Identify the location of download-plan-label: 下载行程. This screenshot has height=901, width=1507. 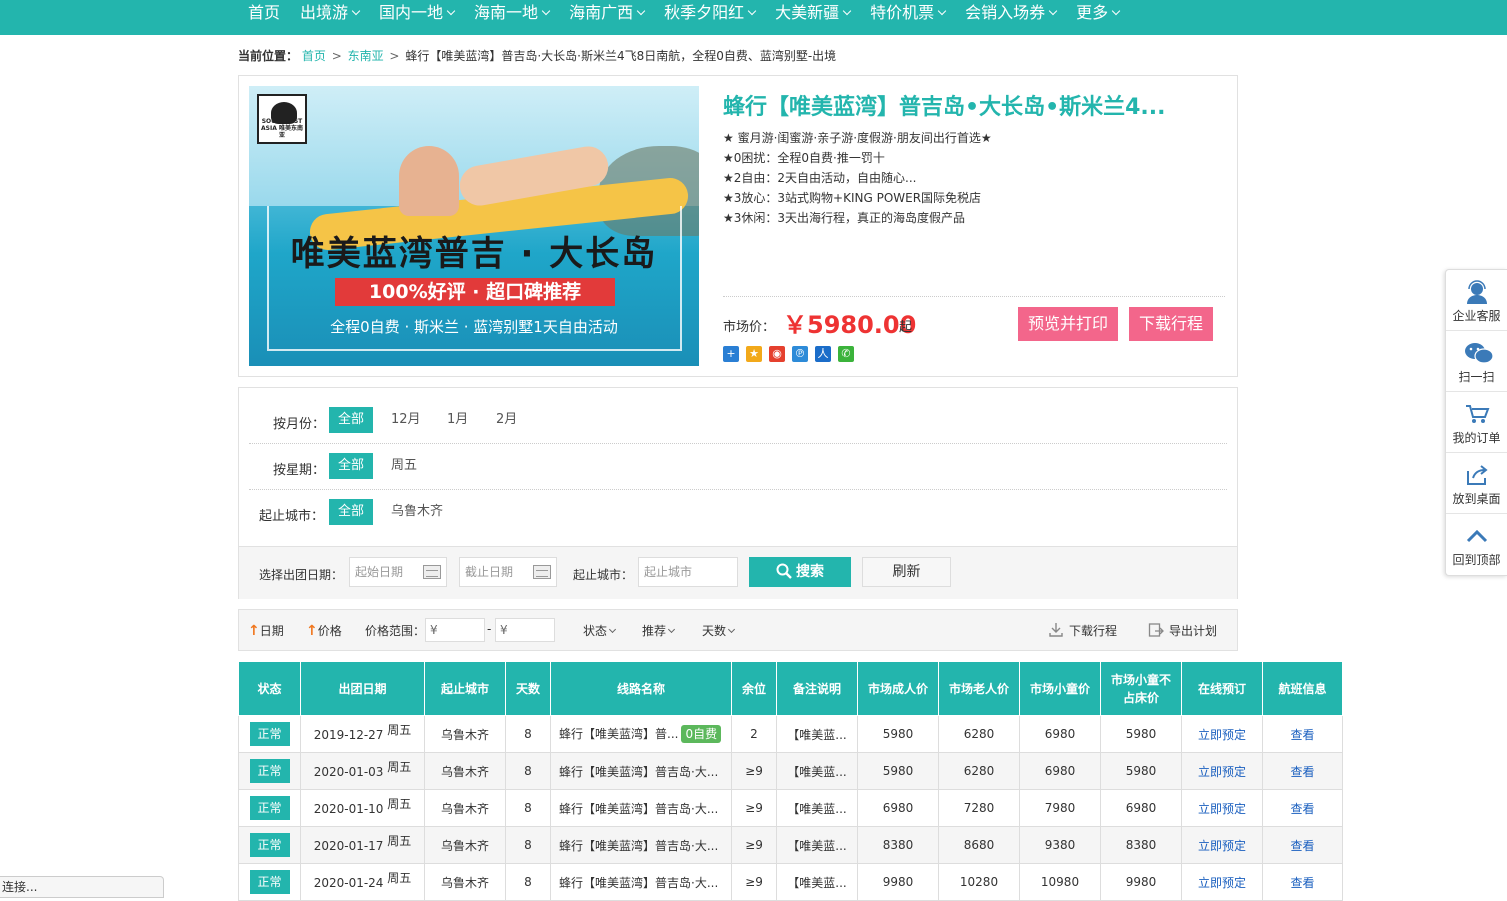
(1093, 631).